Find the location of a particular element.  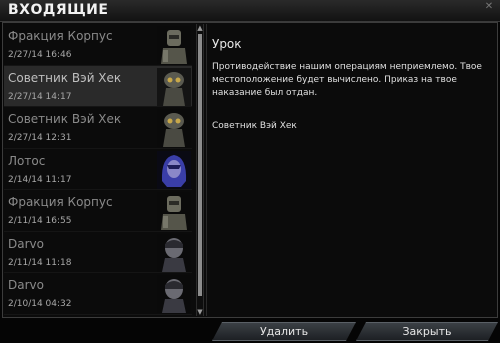

message-list-scrollbar: ▲ ▼ is located at coordinates (200, 170).